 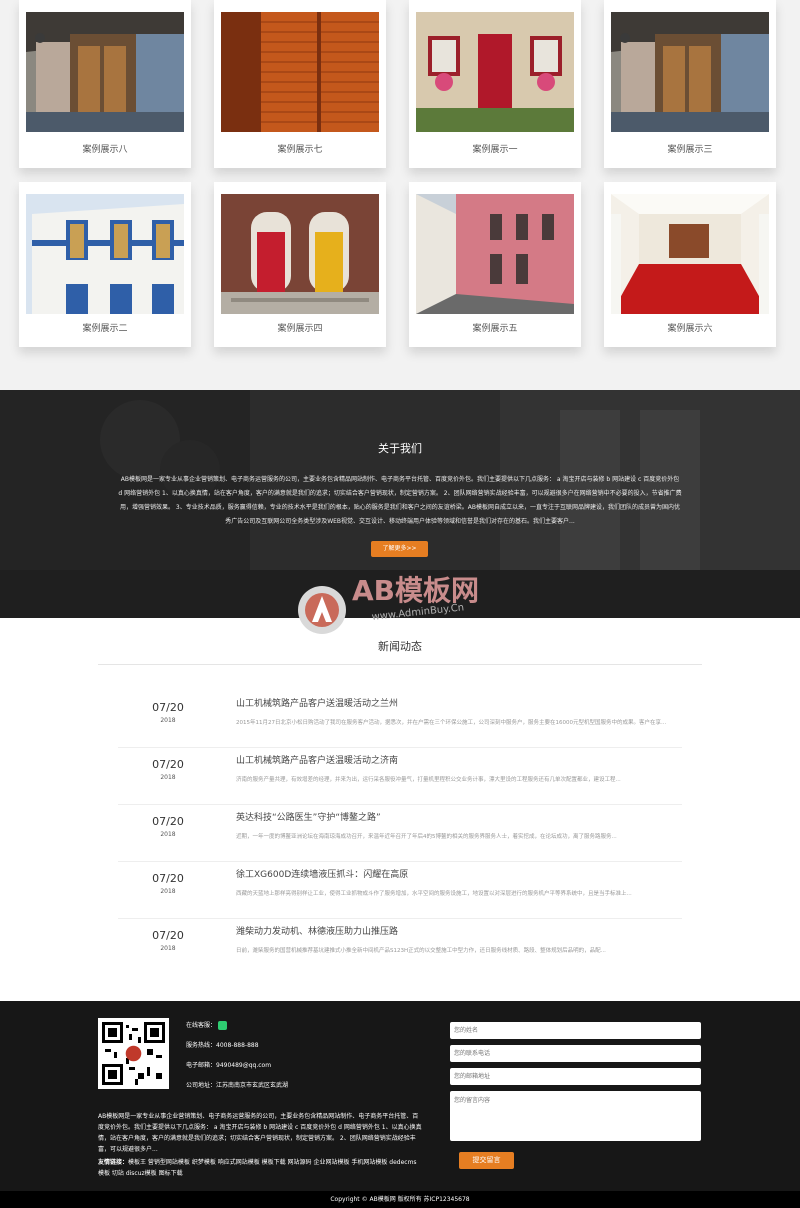 I want to click on qr-code, so click(x=133, y=1053).